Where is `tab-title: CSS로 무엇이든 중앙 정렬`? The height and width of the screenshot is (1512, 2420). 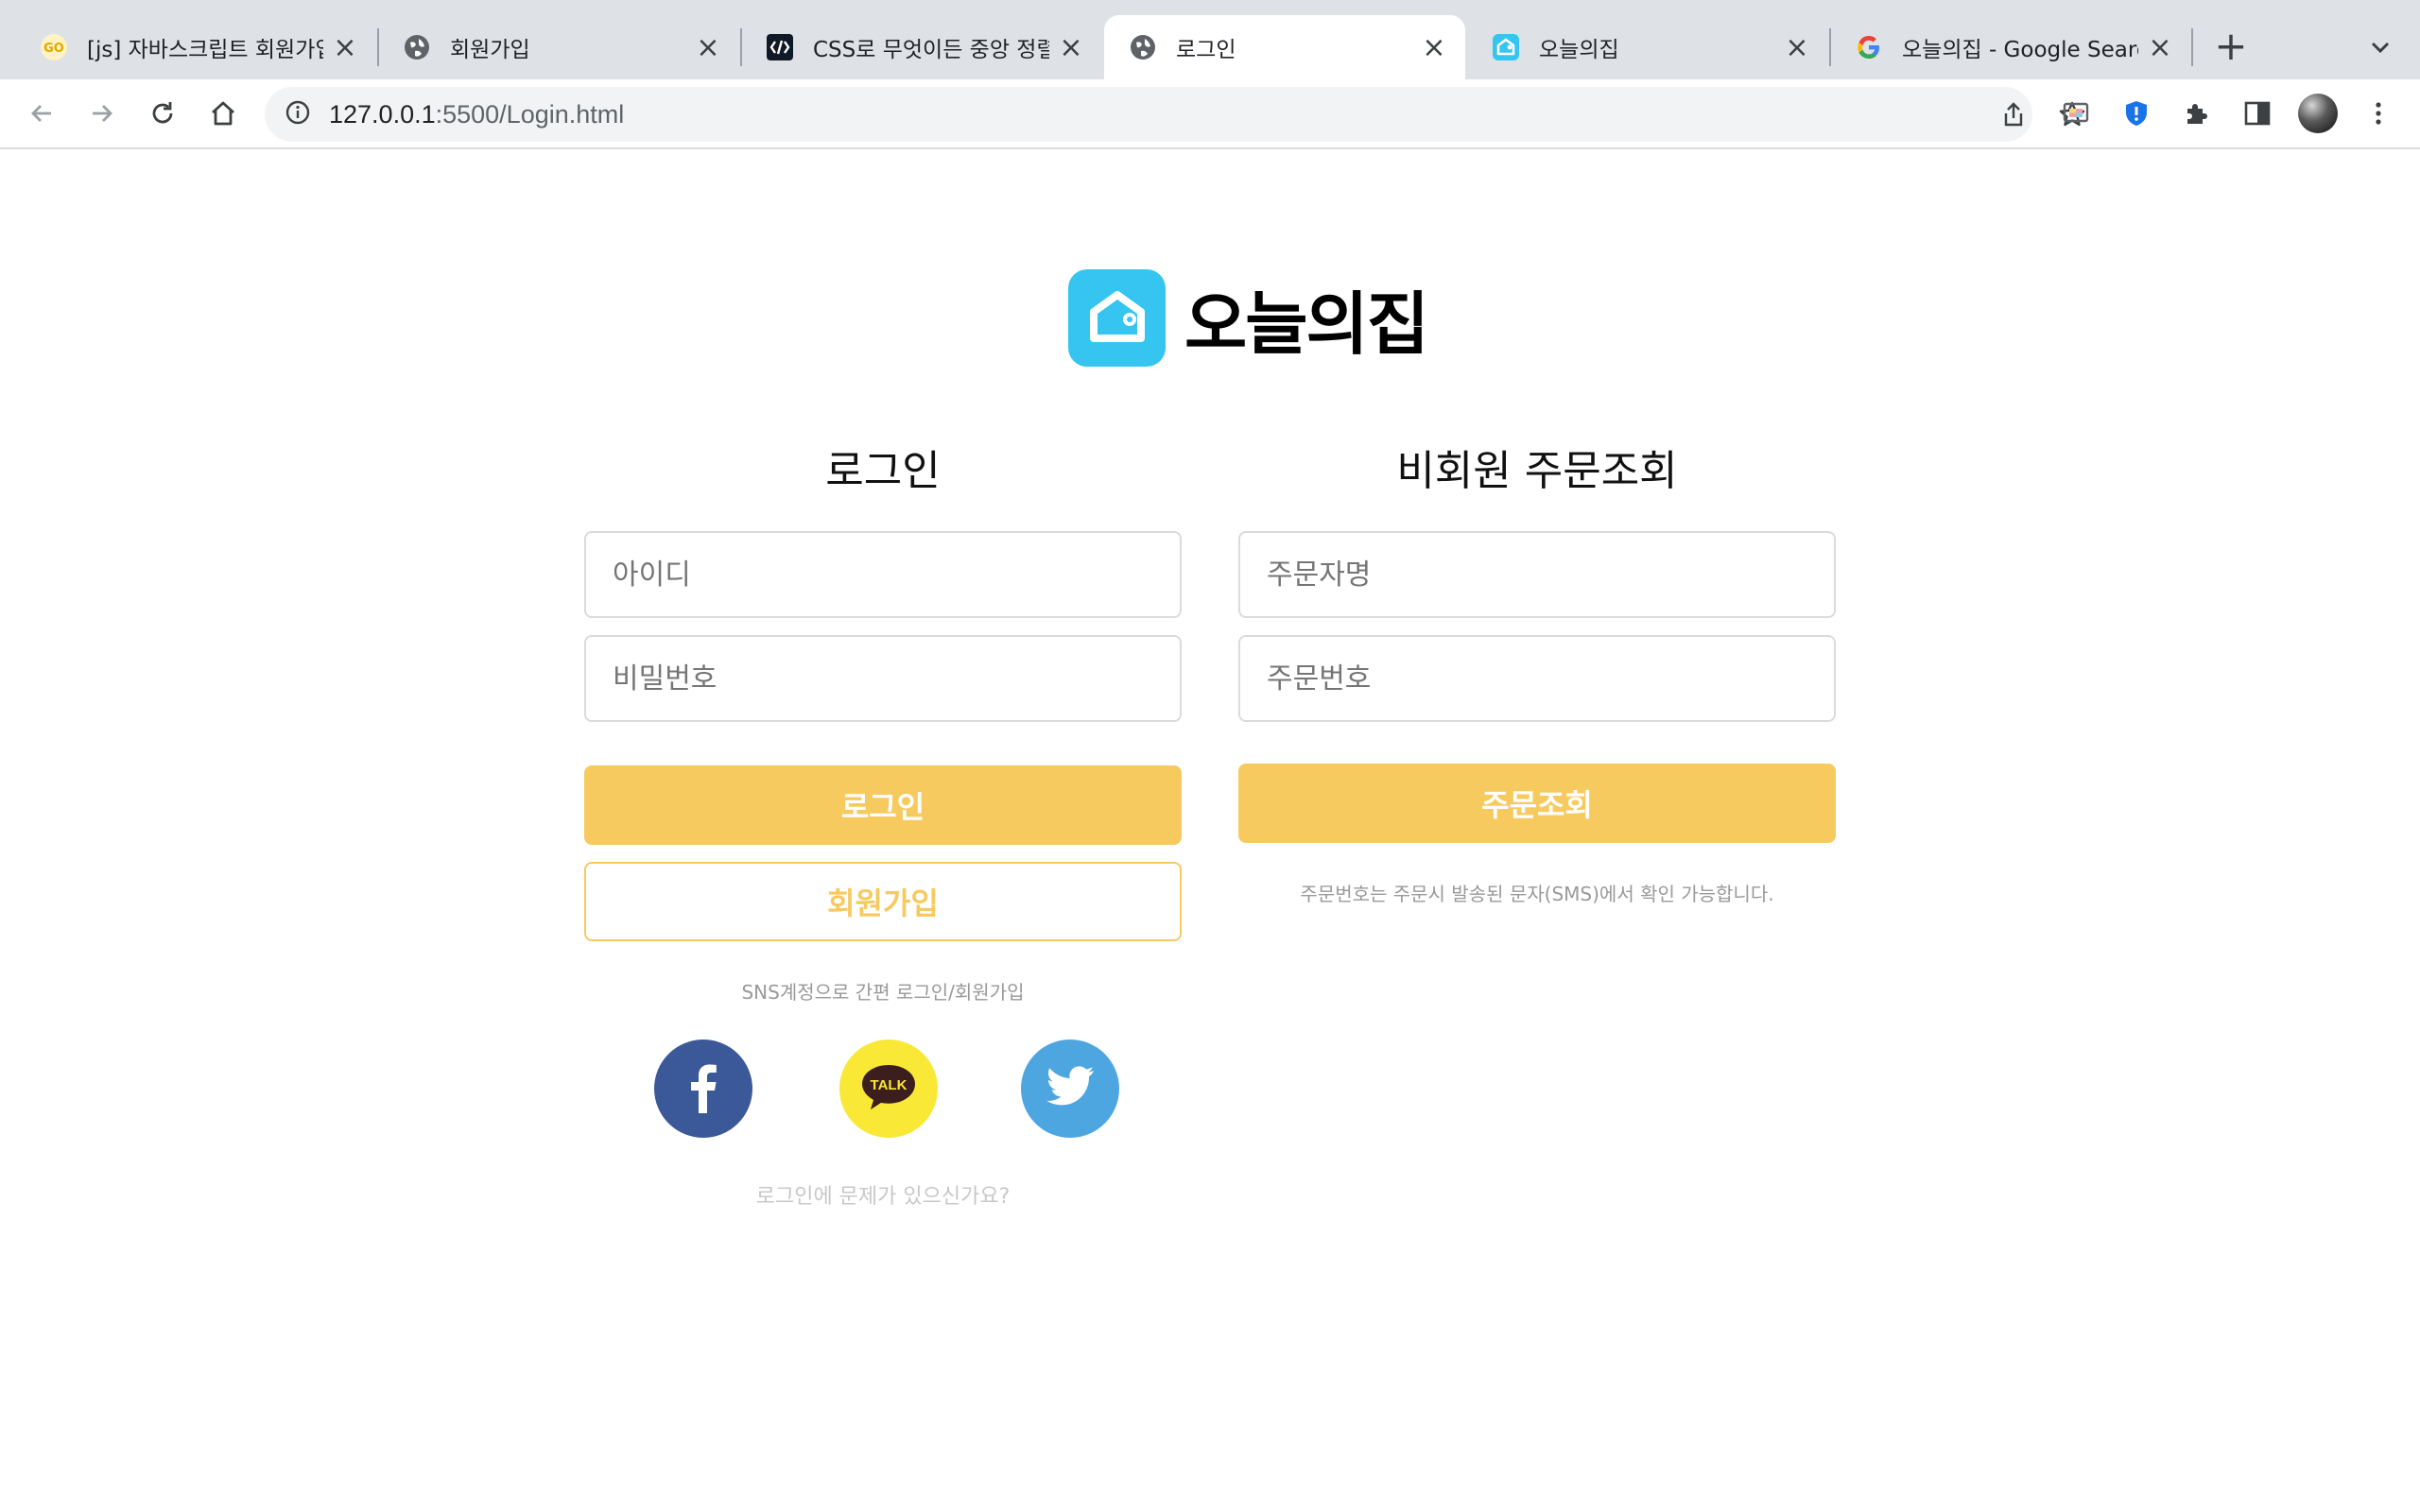
tab-title: CSS로 무엇이든 중앙 정렬 is located at coordinates (931, 50).